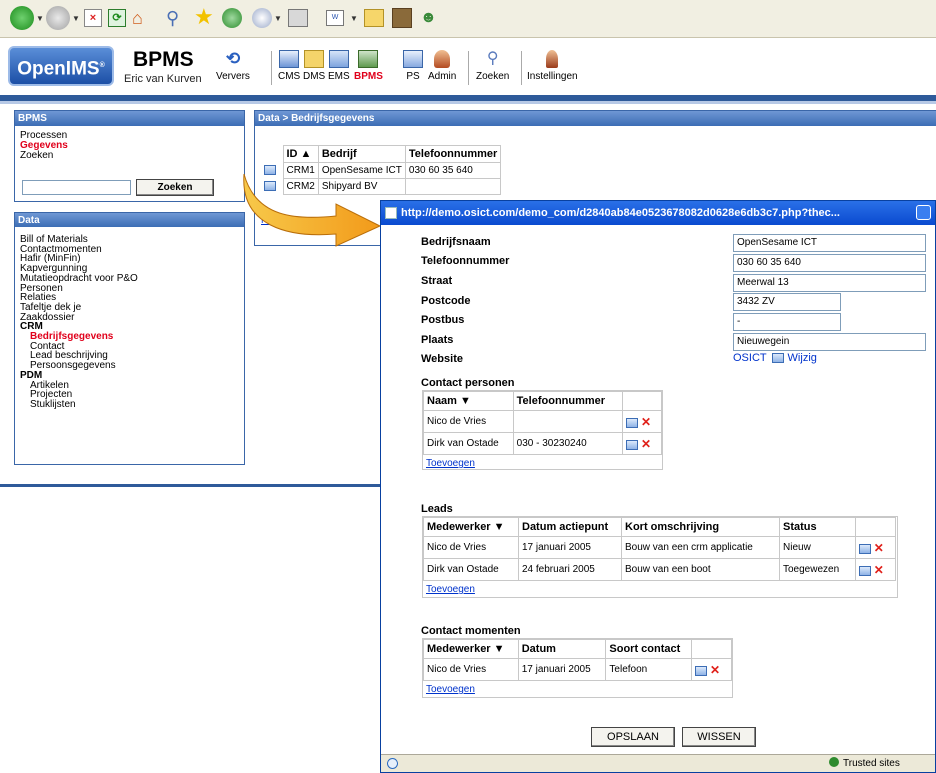  I want to click on column-header-datum: Datum, so click(562, 649).